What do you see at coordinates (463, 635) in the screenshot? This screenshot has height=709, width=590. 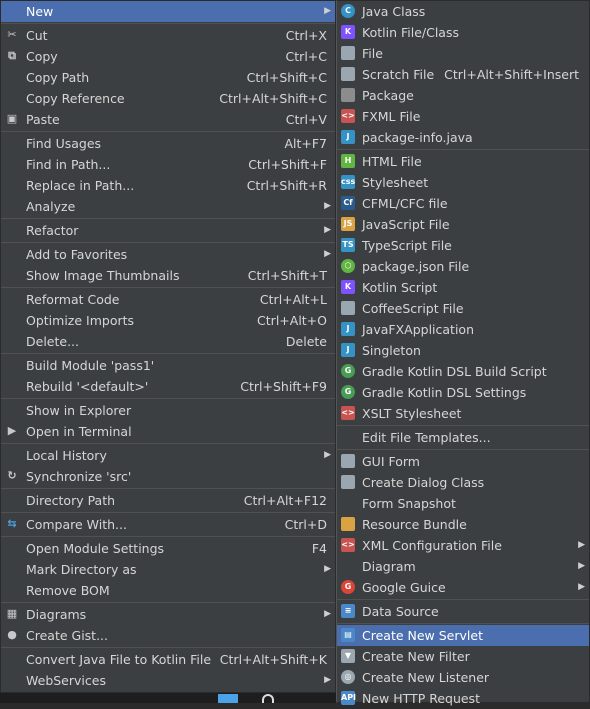 I see `menu-item-create-new-servlet: ▤ Create New Servlet` at bounding box center [463, 635].